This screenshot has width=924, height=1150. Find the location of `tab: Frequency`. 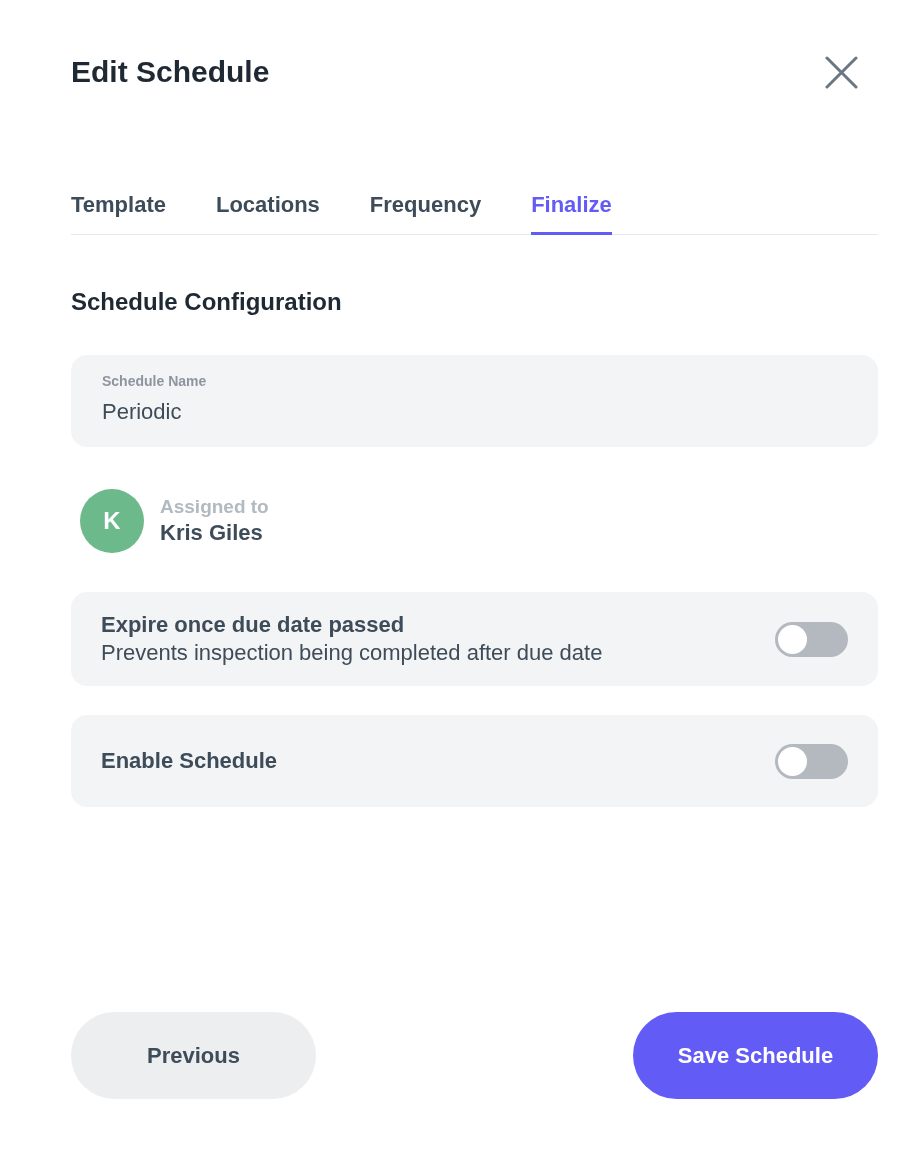

tab: Frequency is located at coordinates (425, 213).